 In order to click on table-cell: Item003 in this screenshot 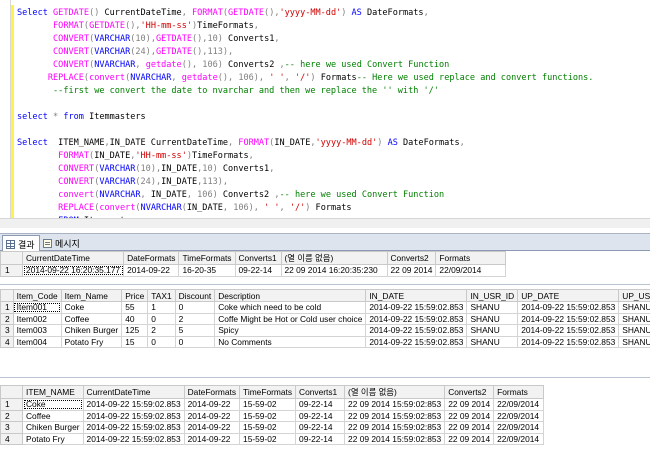, I will do `click(37, 330)`.